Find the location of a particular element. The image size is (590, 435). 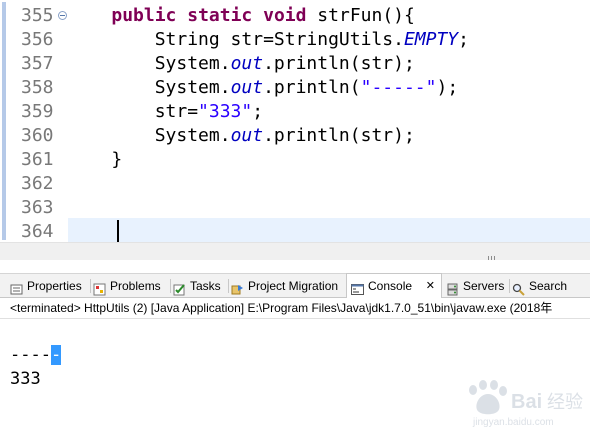

keyword-token: static is located at coordinates (220, 15).